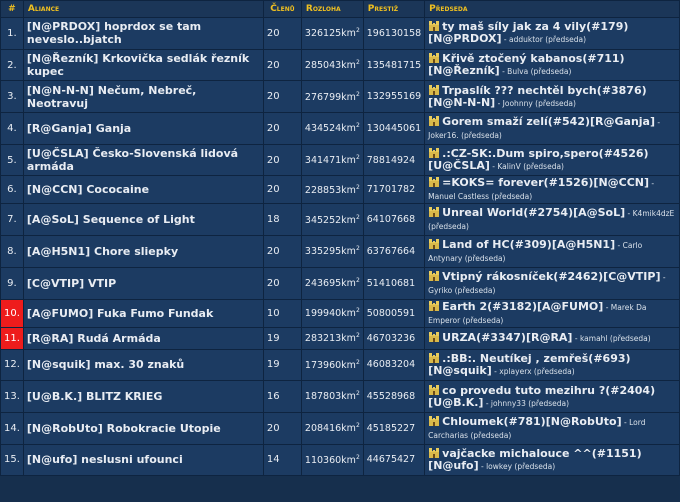  I want to click on prestige-cell: 46703236, so click(394, 338).